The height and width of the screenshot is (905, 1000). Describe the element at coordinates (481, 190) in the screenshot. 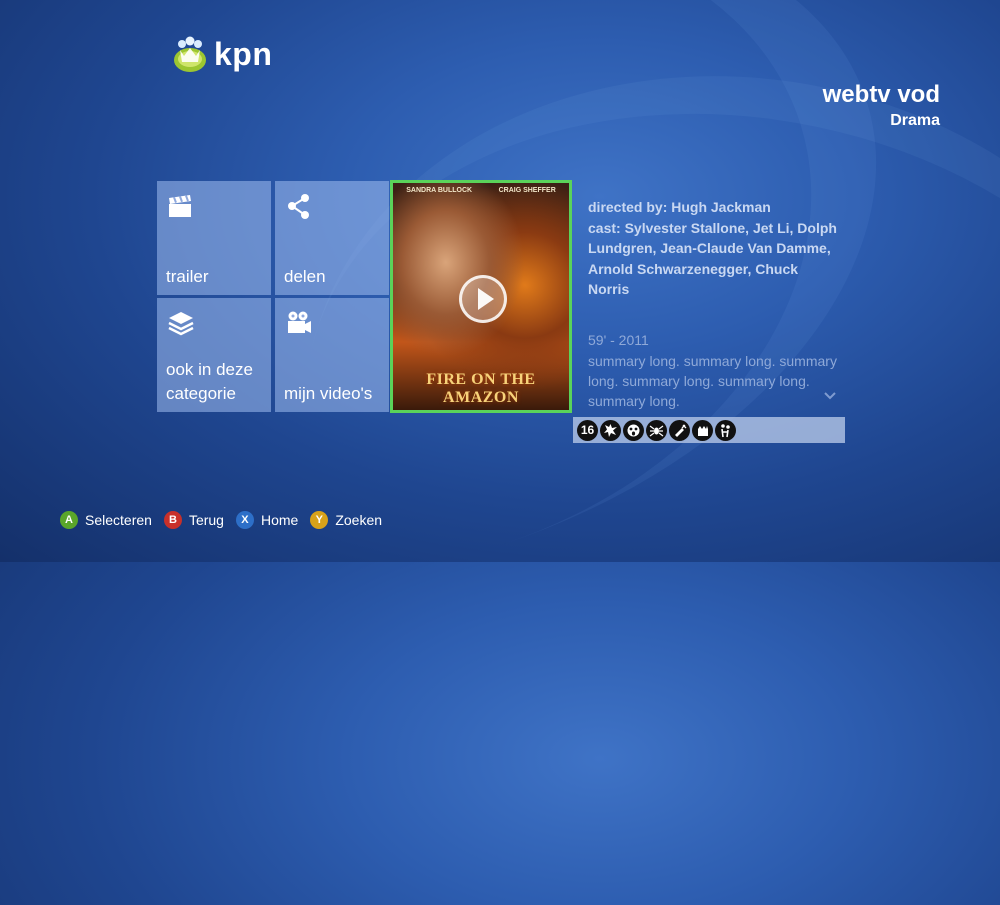

I see `poster-credits: SANDRA BULLOCK CRAIG SHEFFER` at that location.